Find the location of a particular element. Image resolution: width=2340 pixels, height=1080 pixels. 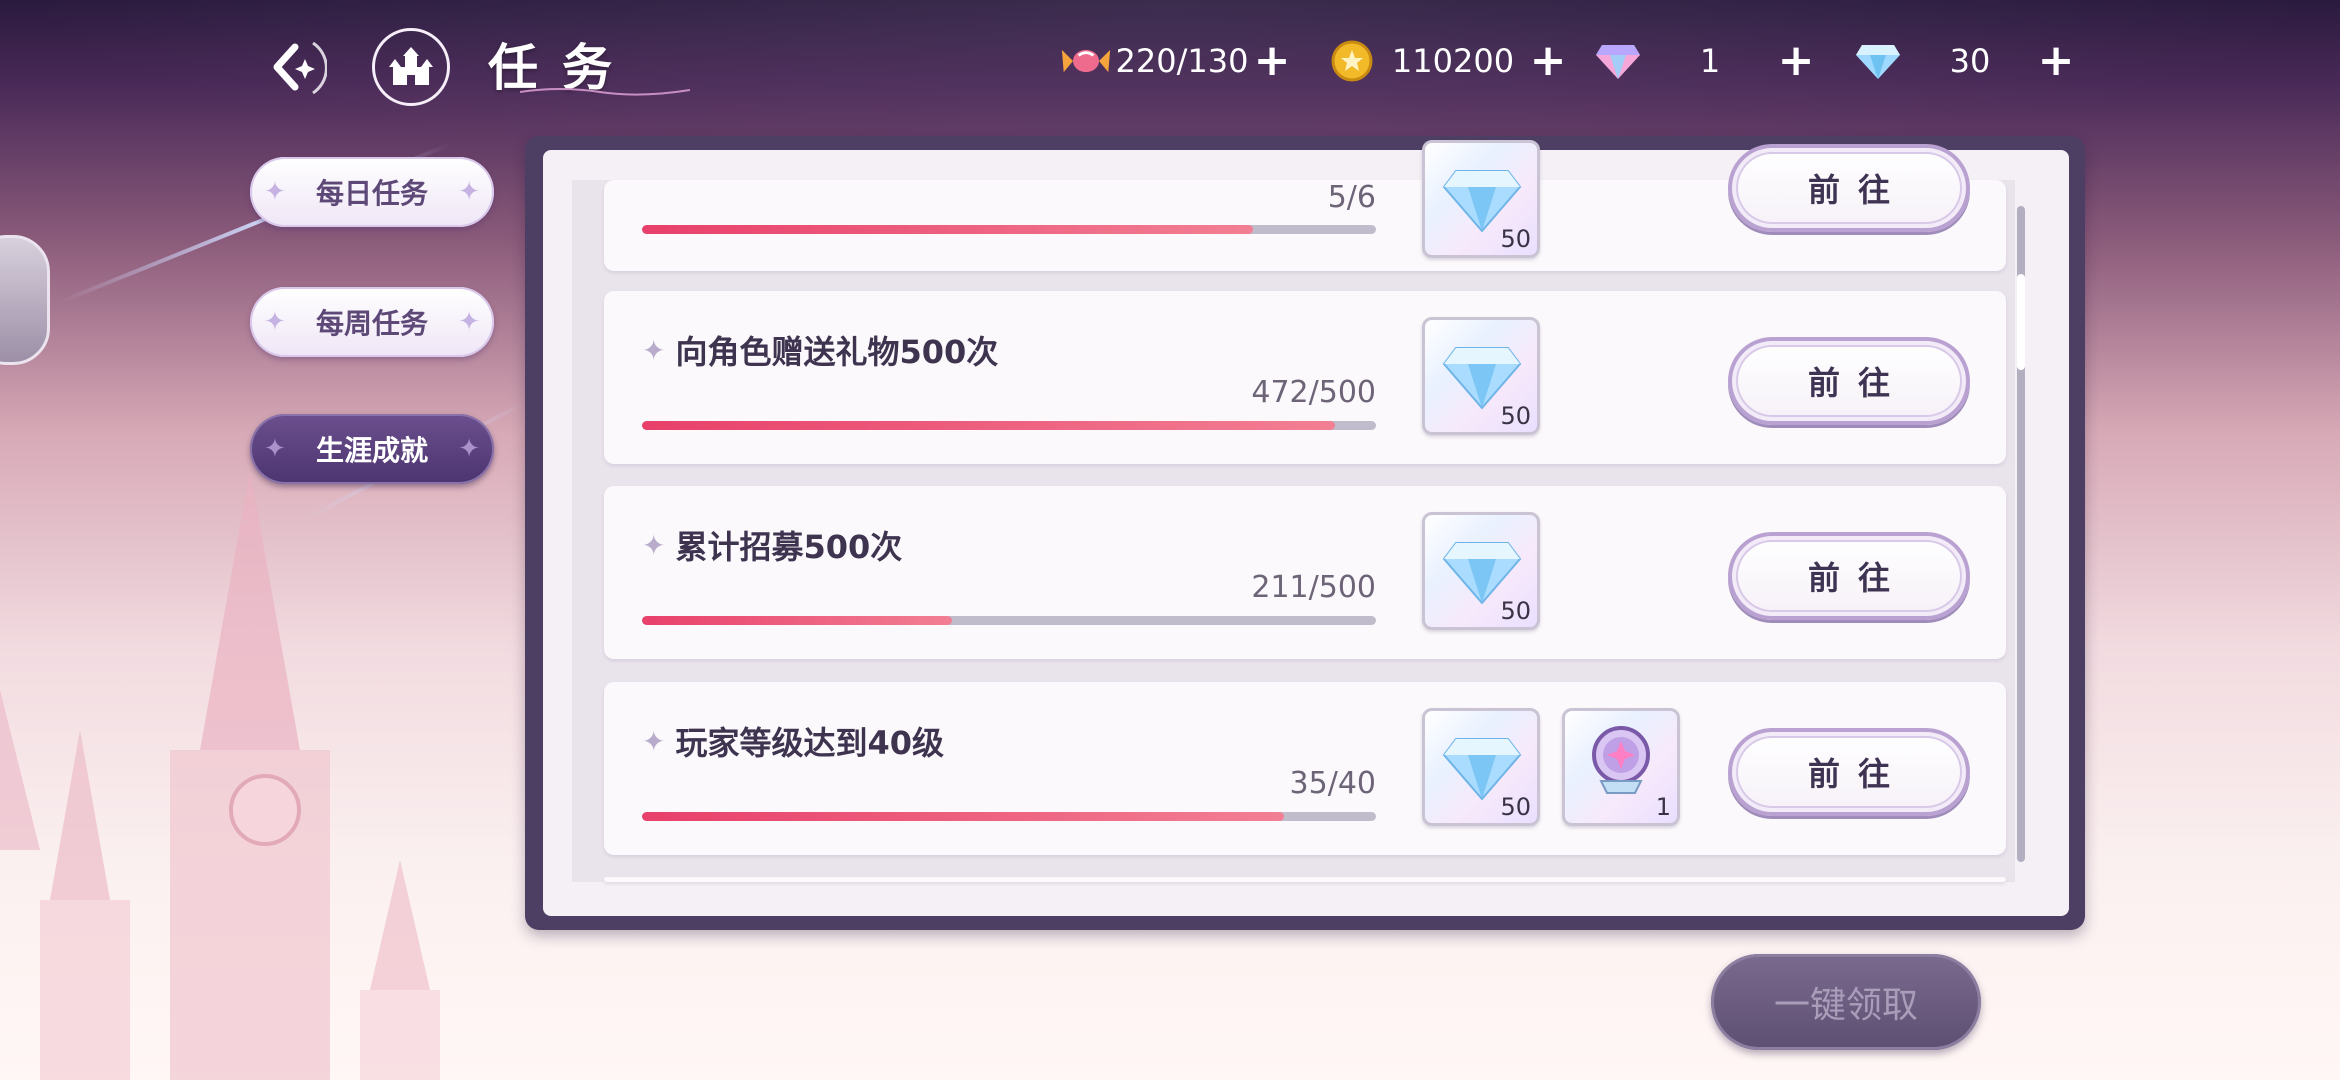

resource-pink-diamond: 1 + is located at coordinates (1704, 61).